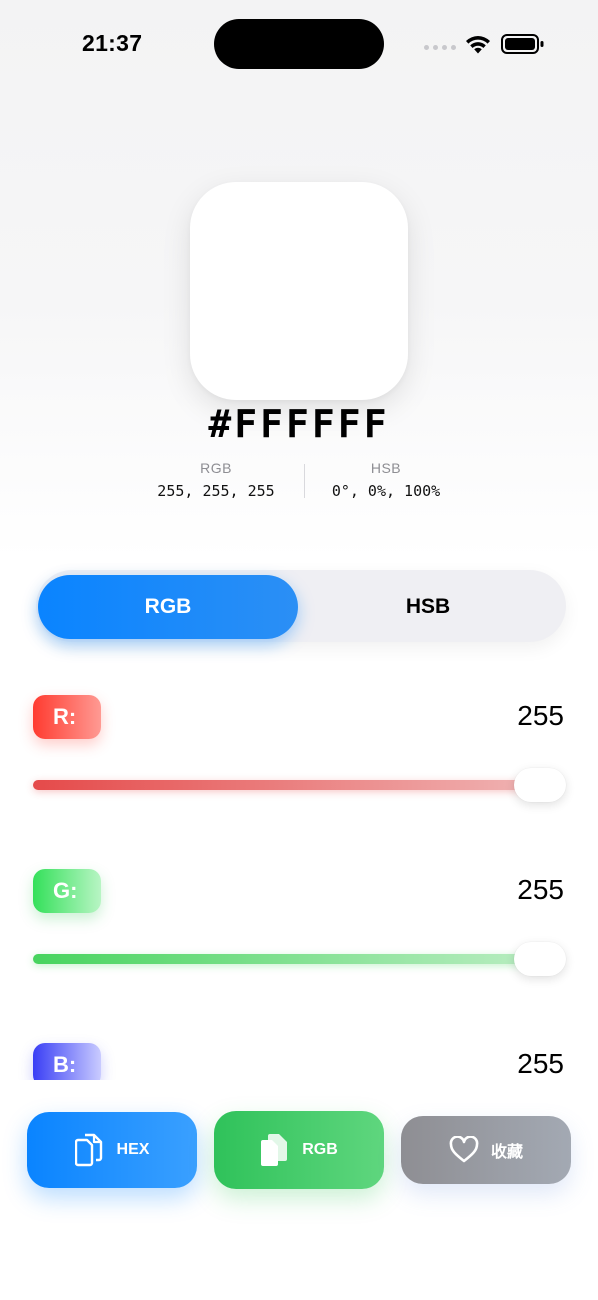 The height and width of the screenshot is (1300, 598). I want to click on mode-tab-rgb: RGB, so click(168, 607).